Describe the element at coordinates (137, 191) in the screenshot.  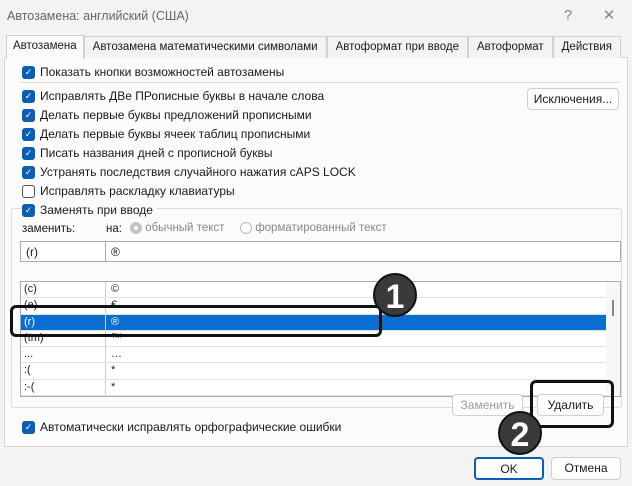
I see `option-label: Исправлять раскладку клавиатуры` at that location.